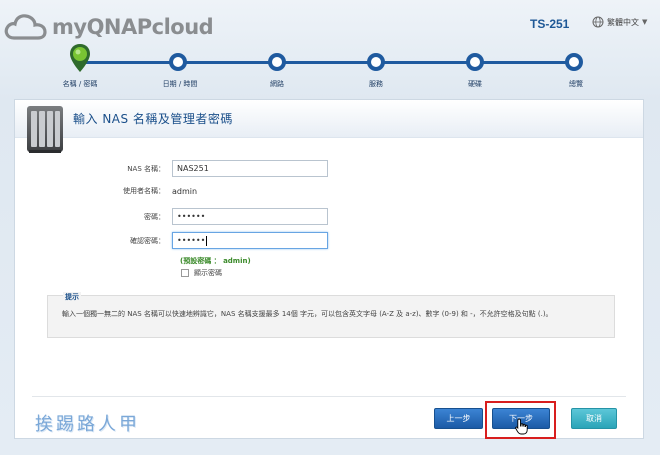 This screenshot has width=660, height=455. I want to click on step-dot-datetime, so click(178, 62).